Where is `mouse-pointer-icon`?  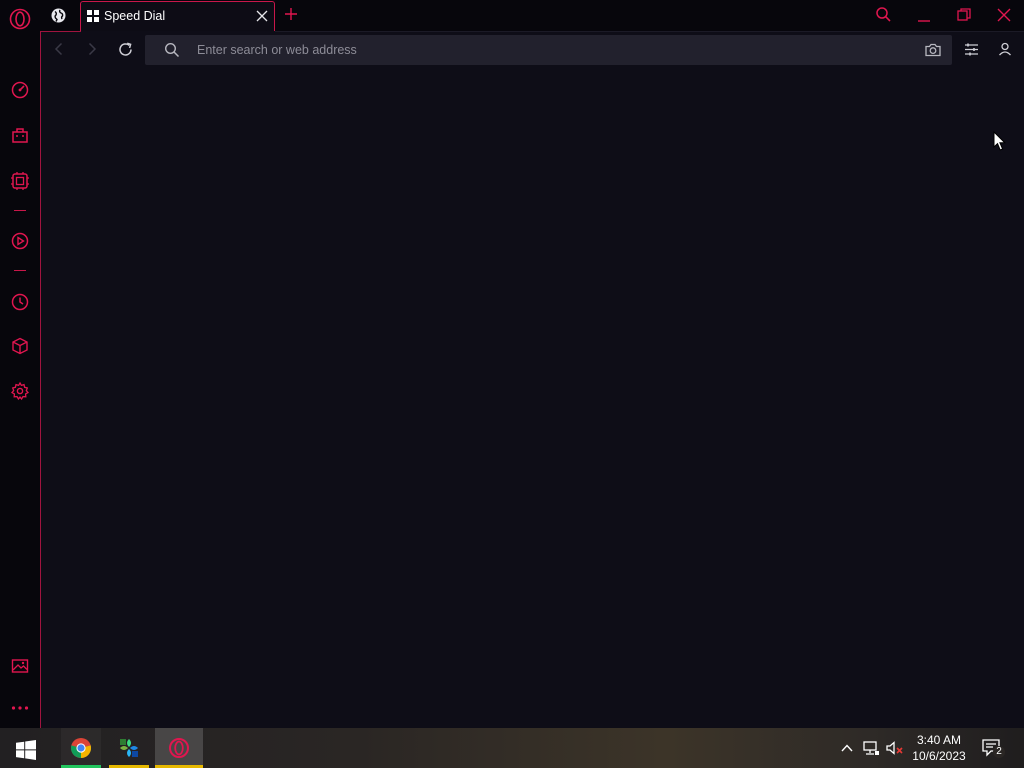 mouse-pointer-icon is located at coordinates (1000, 141).